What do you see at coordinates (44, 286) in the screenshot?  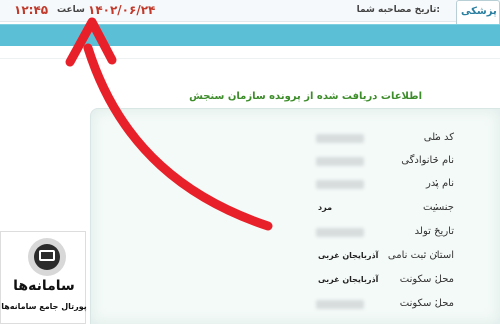 I see `logo-name: سامانه‌ها` at bounding box center [44, 286].